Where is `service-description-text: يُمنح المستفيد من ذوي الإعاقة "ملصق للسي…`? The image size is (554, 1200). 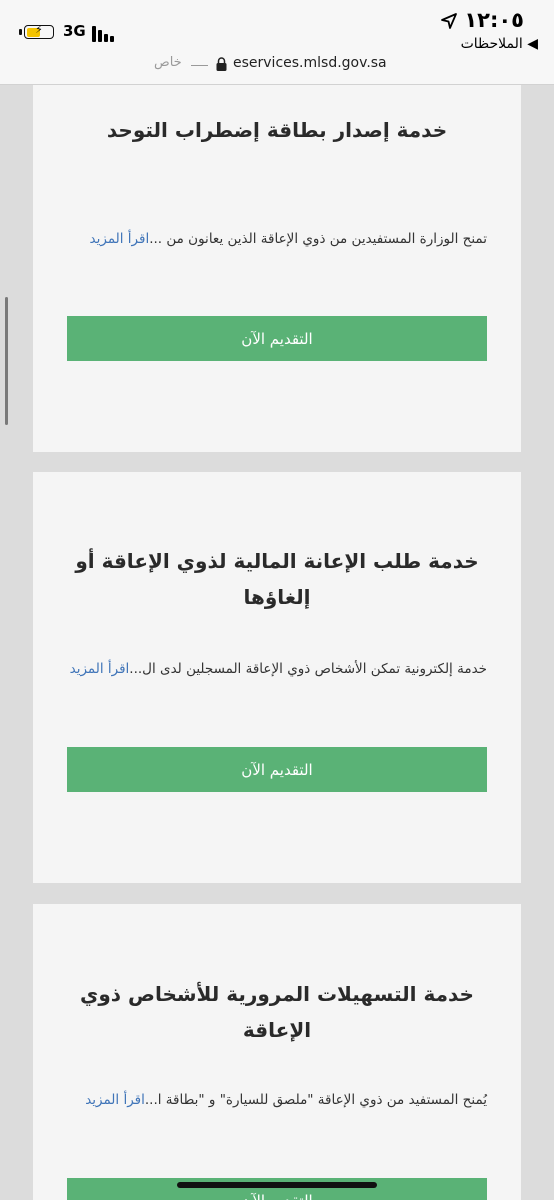 service-description-text: يُمنح المستفيد من ذوي الإعاقة "ملصق للسي… is located at coordinates (315, 1100).